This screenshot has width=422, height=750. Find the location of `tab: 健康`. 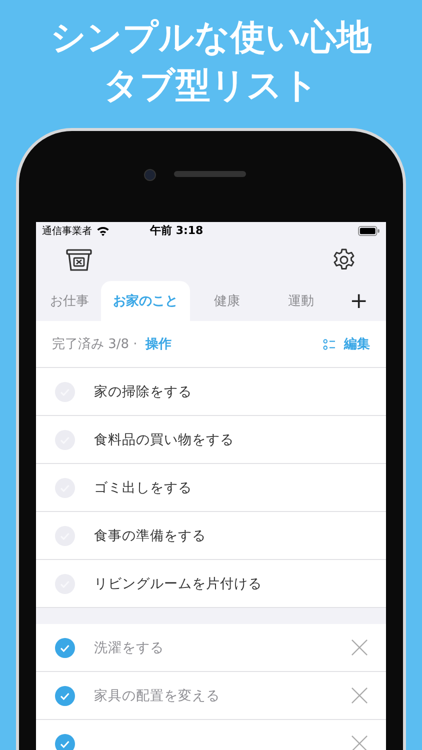

tab: 健康 is located at coordinates (227, 301).